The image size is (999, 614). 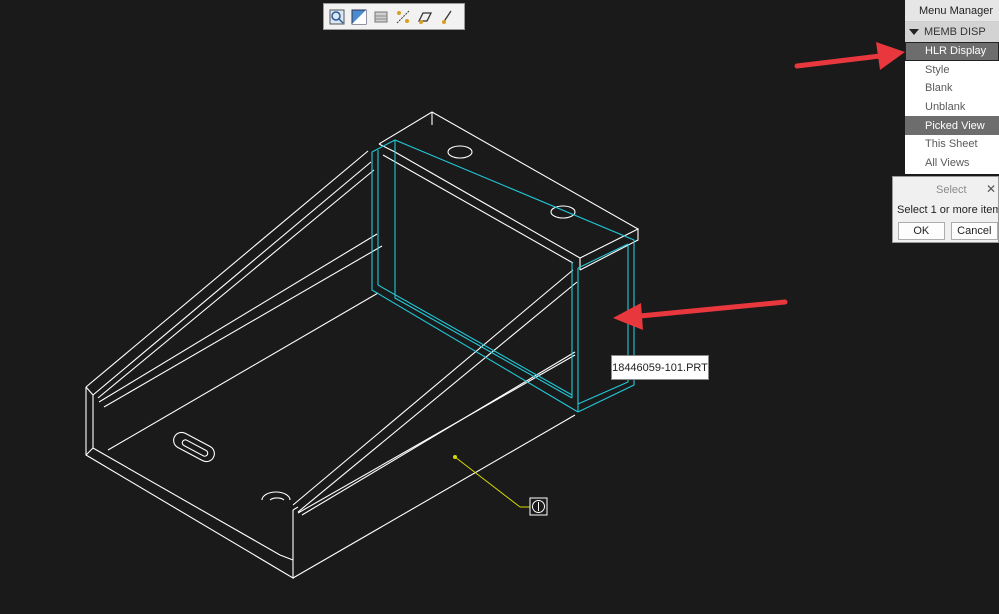 I want to click on annotation-icon, so click(x=425, y=17).